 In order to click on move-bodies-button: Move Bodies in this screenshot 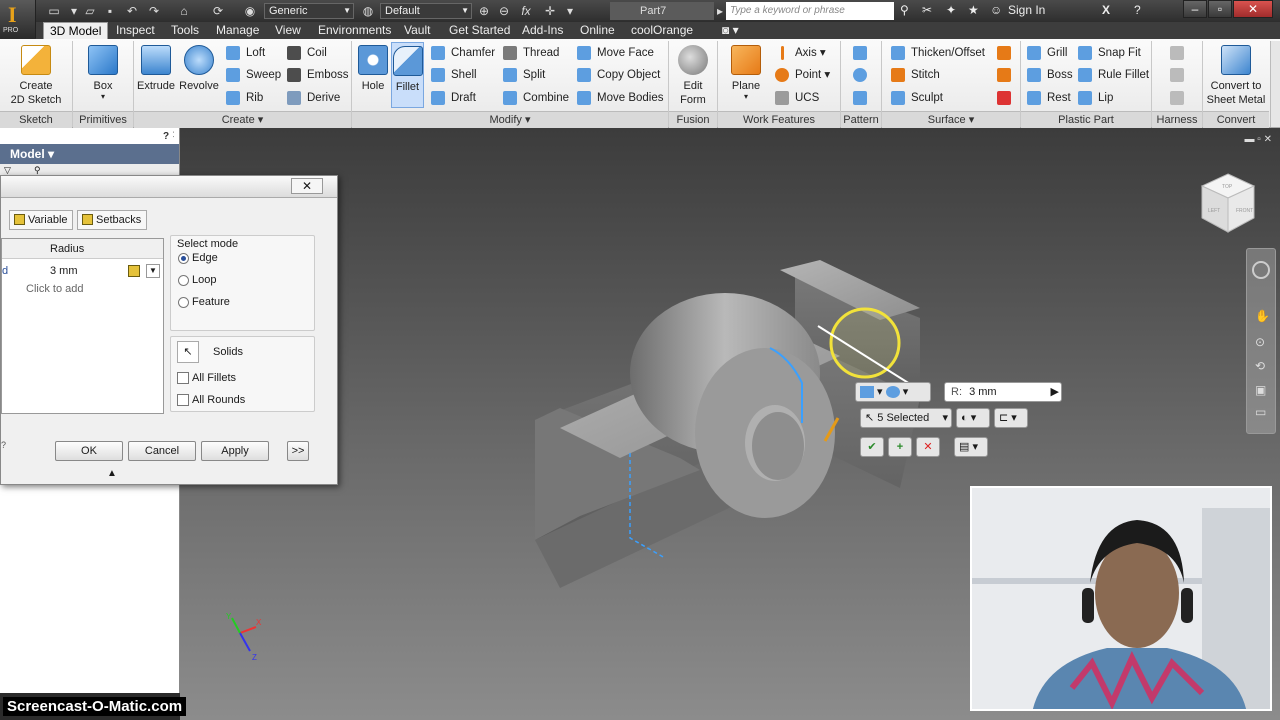, I will do `click(620, 98)`.